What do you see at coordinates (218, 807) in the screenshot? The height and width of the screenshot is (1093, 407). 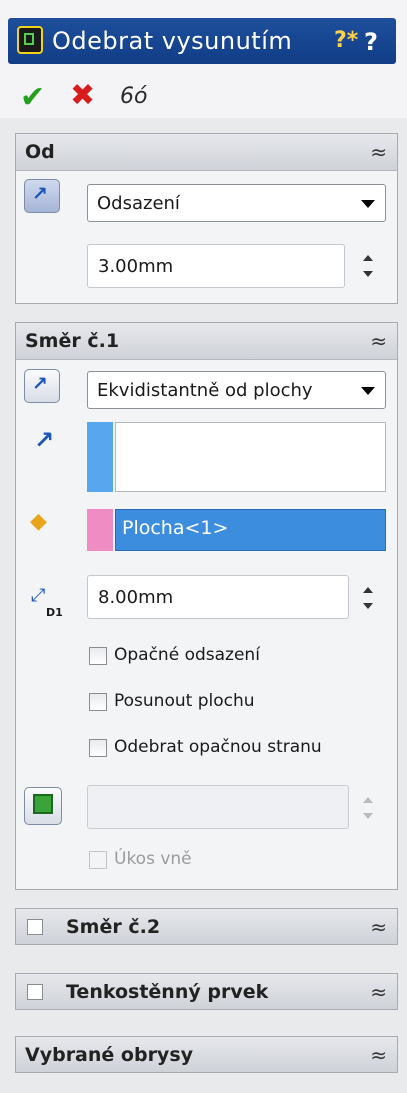 I see `draft-angle-input` at bounding box center [218, 807].